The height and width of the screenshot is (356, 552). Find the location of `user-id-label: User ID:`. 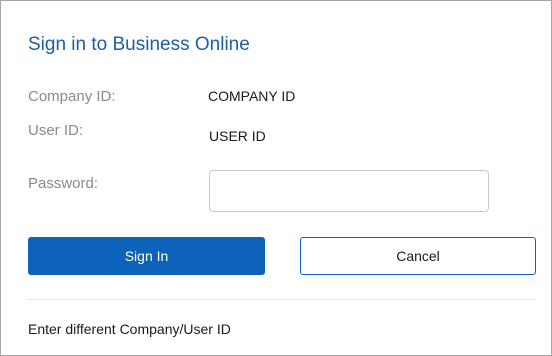

user-id-label: User ID: is located at coordinates (56, 130).